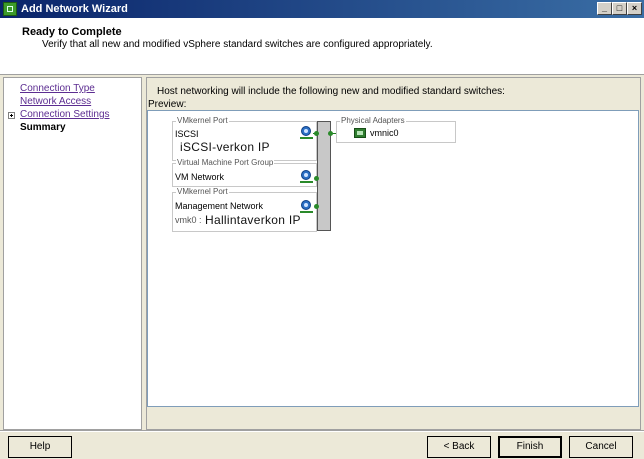 The width and height of the screenshot is (644, 459). What do you see at coordinates (72, 32) in the screenshot?
I see `step-title: Ready to Complete` at bounding box center [72, 32].